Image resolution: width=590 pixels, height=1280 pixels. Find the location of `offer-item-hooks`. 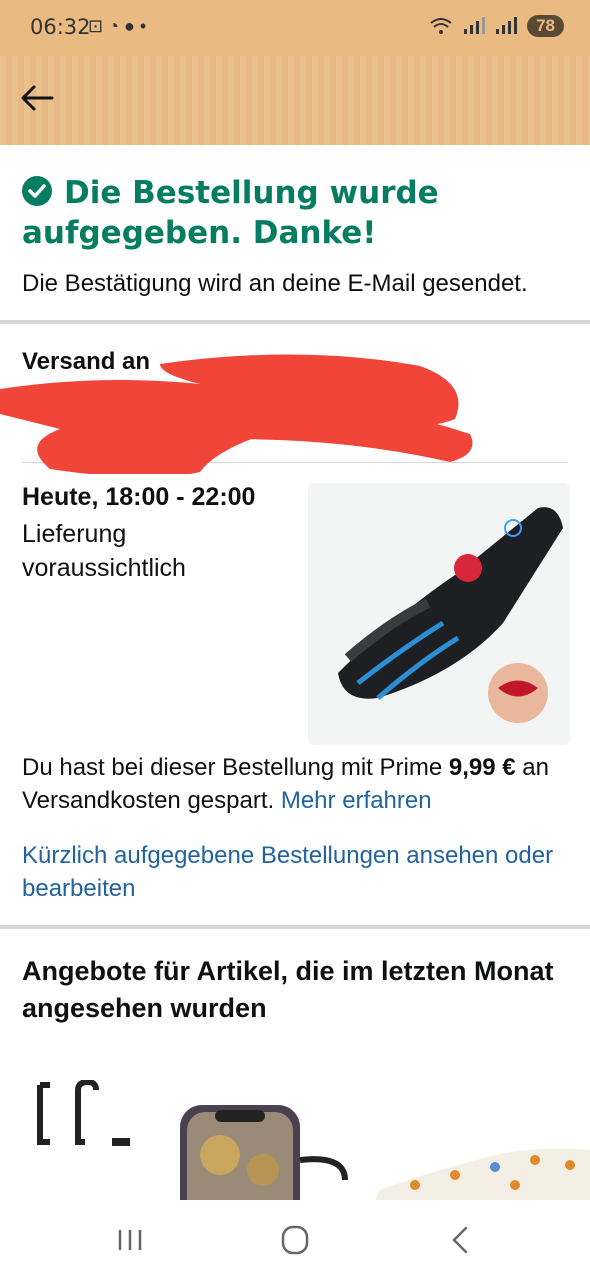

offer-item-hooks is located at coordinates (85, 1119).